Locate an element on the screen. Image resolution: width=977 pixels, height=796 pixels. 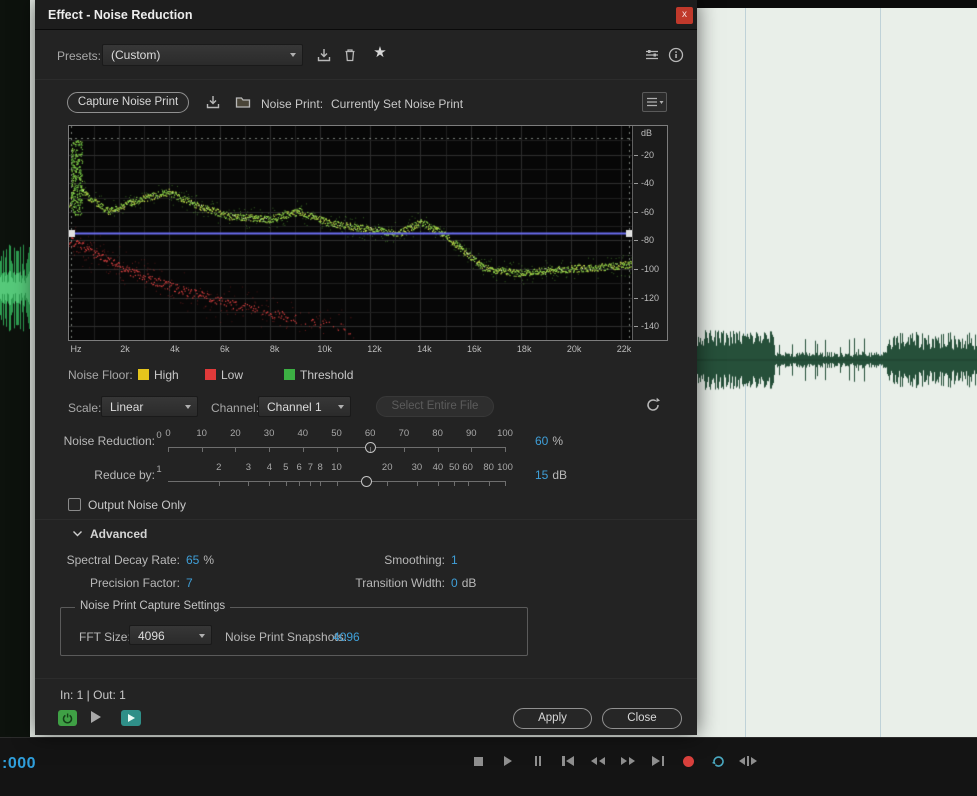
db-label: -140 is located at coordinates (650, 326).